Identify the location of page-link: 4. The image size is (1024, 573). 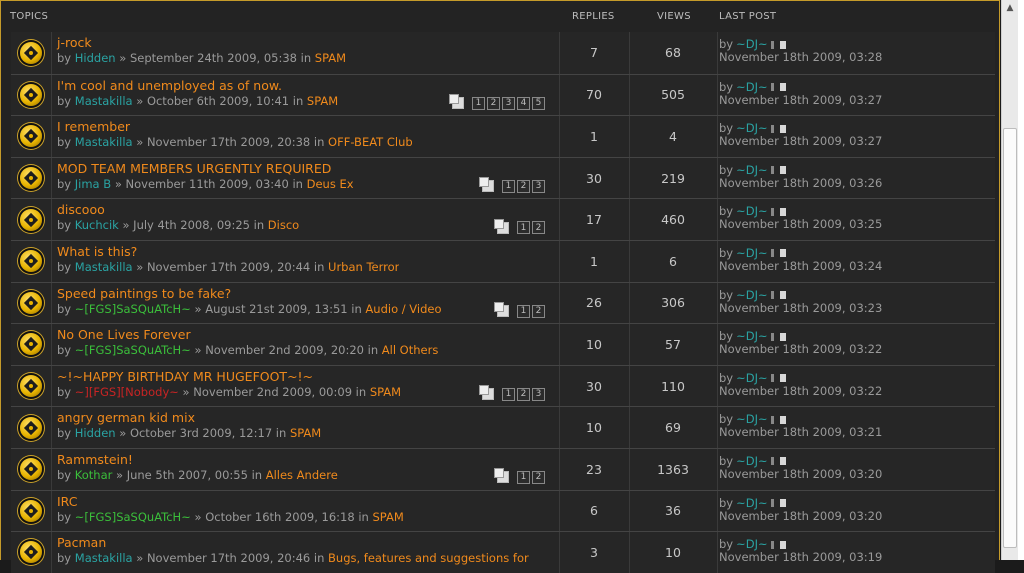
(523, 103).